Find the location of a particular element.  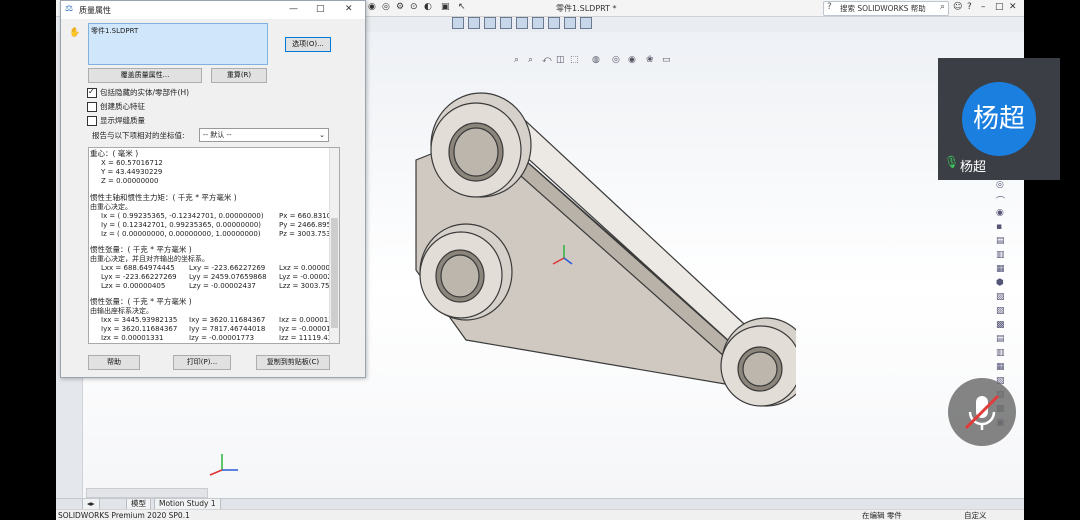

custom-properties-icon: ▥ is located at coordinates (1000, 255).